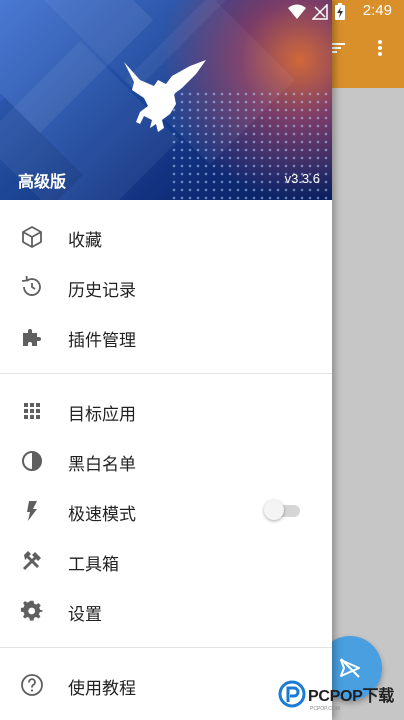 Image resolution: width=404 pixels, height=720 pixels. What do you see at coordinates (297, 11) in the screenshot?
I see `wifi-icon` at bounding box center [297, 11].